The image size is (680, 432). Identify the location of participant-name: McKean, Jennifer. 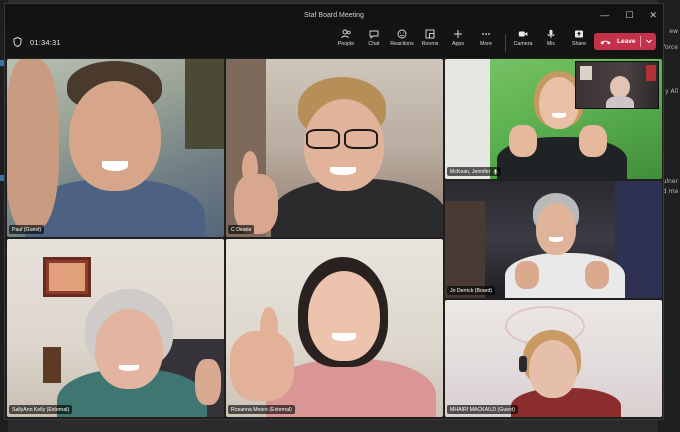
(470, 171).